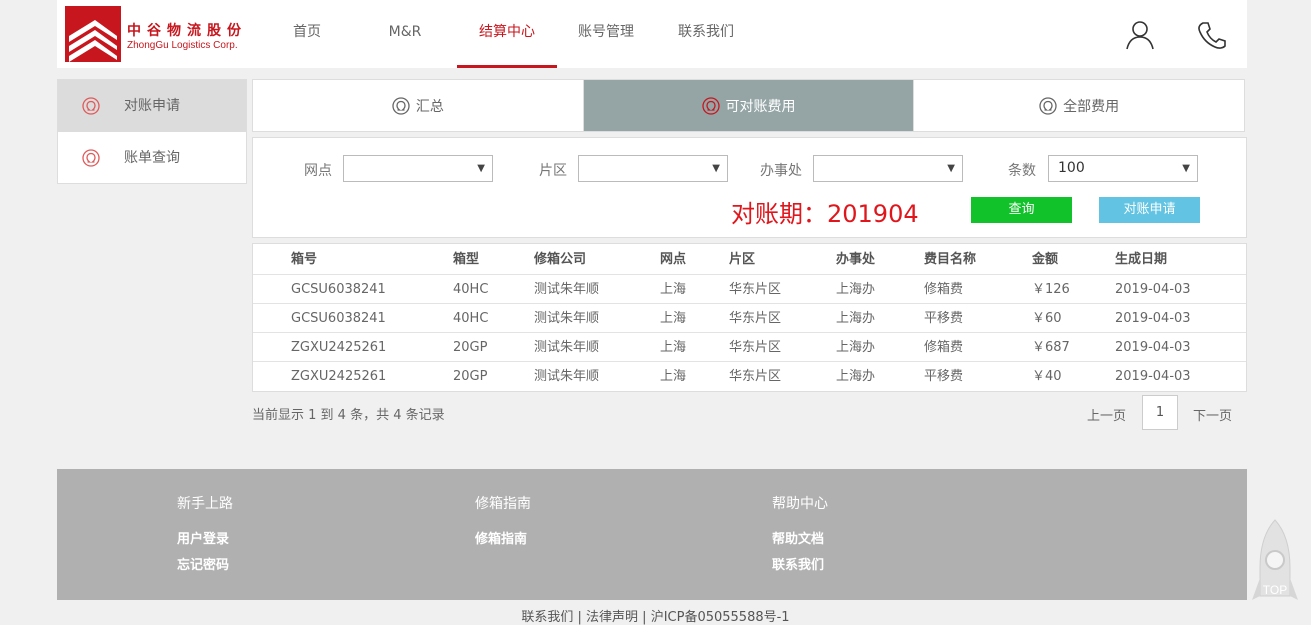  I want to click on query-button: 查询, so click(1021, 210).